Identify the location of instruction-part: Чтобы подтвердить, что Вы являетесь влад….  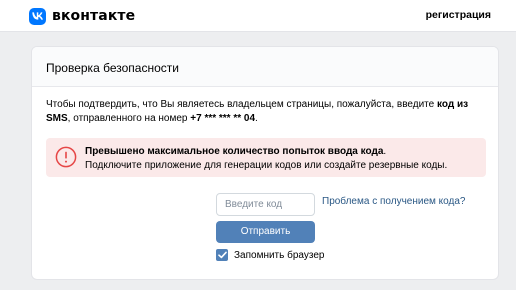
(241, 104).